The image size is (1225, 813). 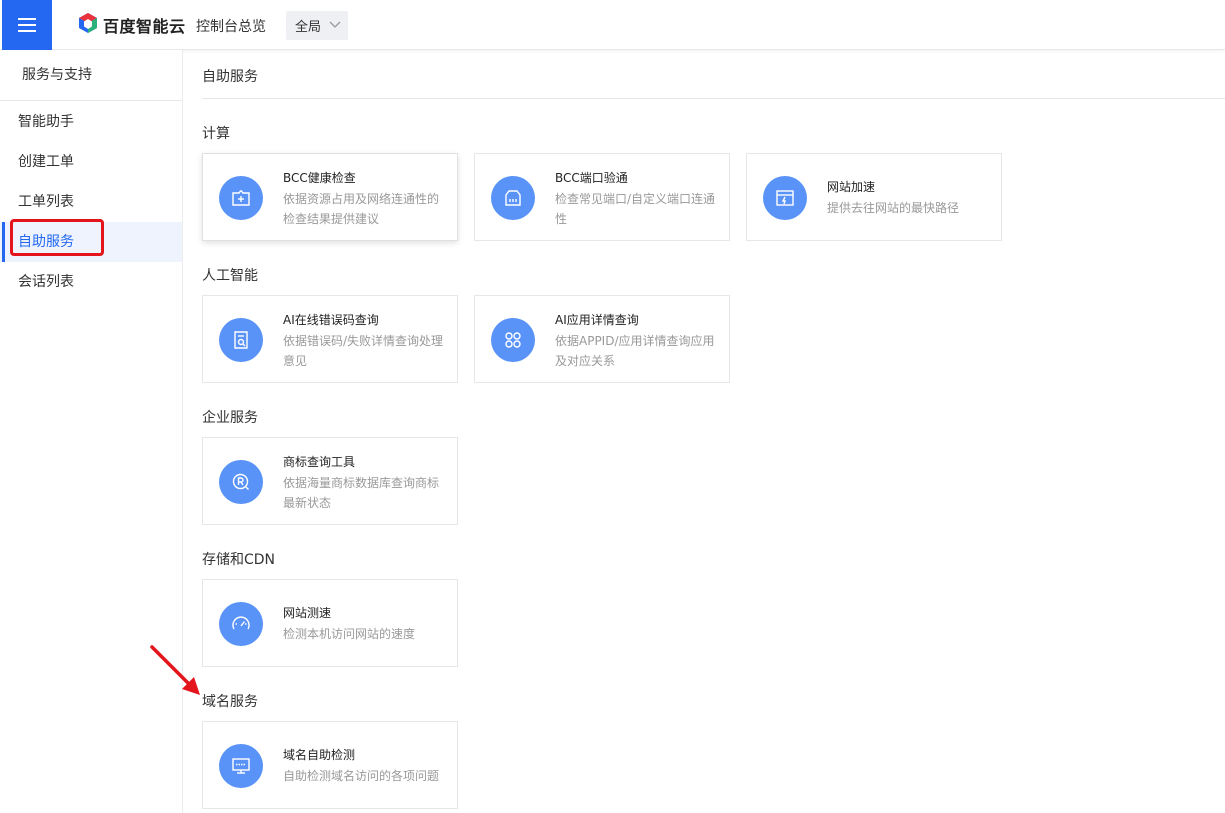 I want to click on health-check-icon, so click(x=241, y=198).